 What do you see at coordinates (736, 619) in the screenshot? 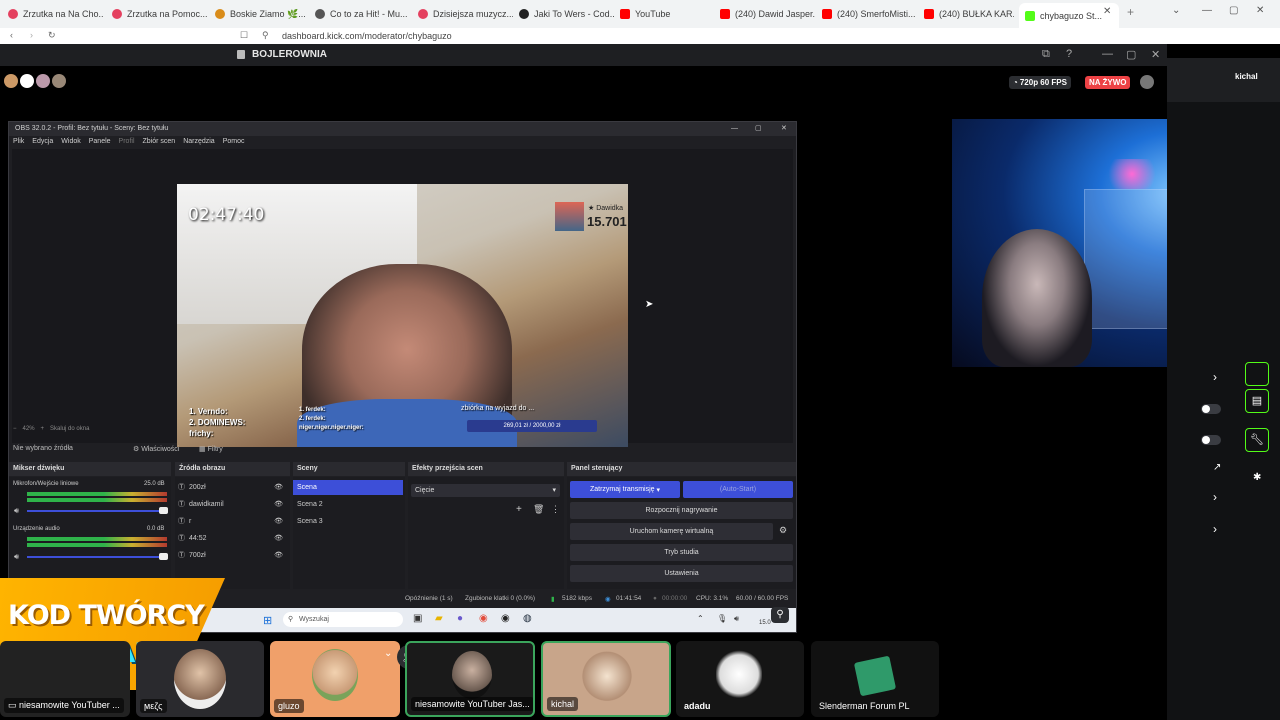
I see `volume-icon: 🔊︎` at bounding box center [736, 619].